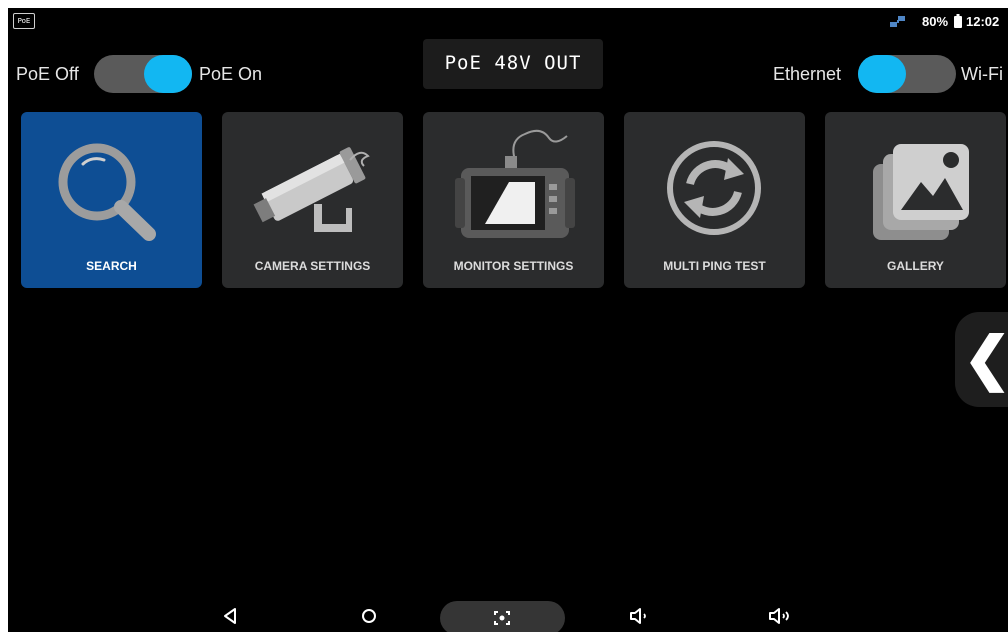  Describe the element at coordinates (714, 188) in the screenshot. I see `refresh-icon` at that location.